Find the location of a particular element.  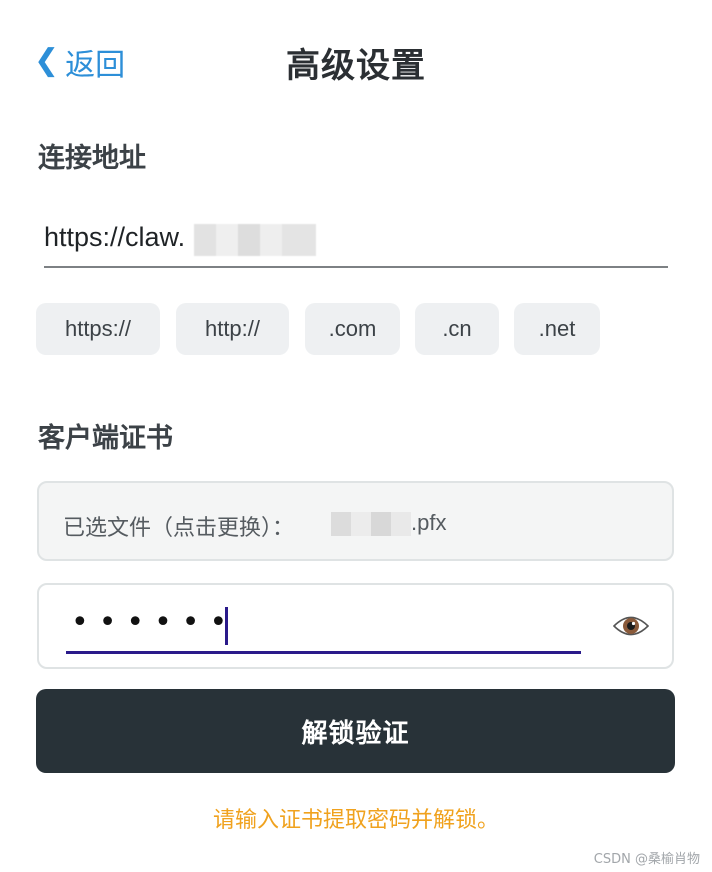

file-extension: .pfx is located at coordinates (429, 522).